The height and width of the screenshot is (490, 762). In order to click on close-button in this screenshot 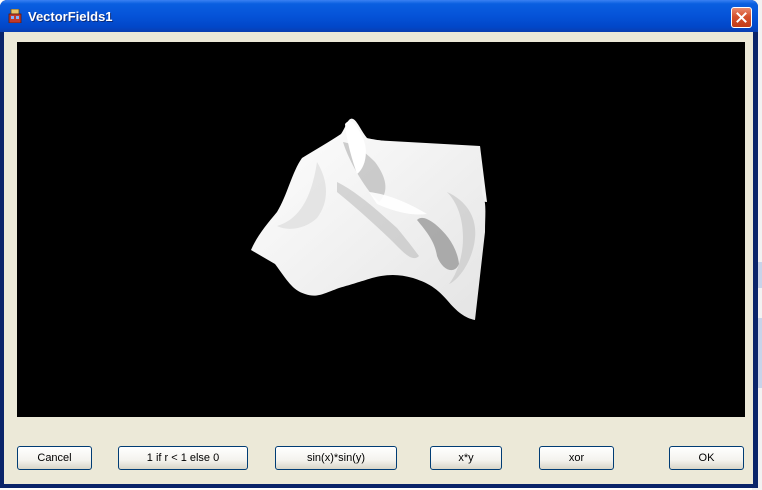, I will do `click(741, 17)`.